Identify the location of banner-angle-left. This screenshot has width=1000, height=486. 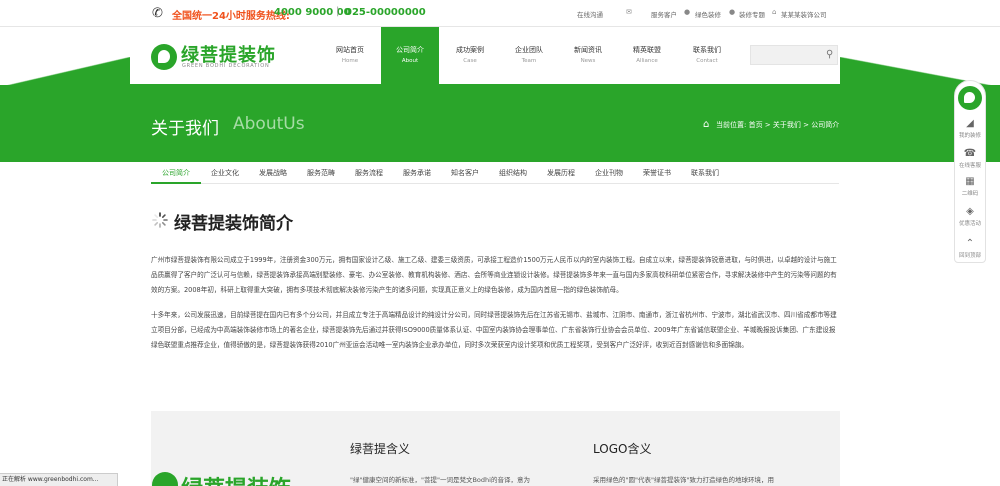
(65, 72).